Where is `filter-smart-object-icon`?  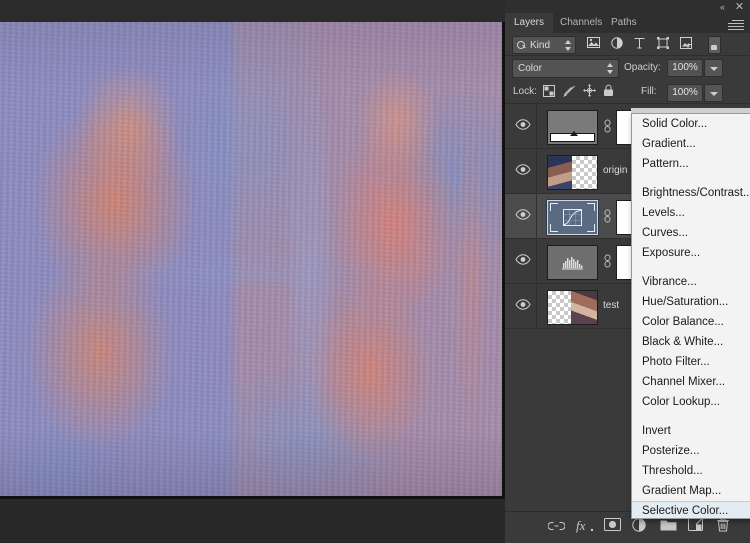 filter-smart-object-icon is located at coordinates (685, 44).